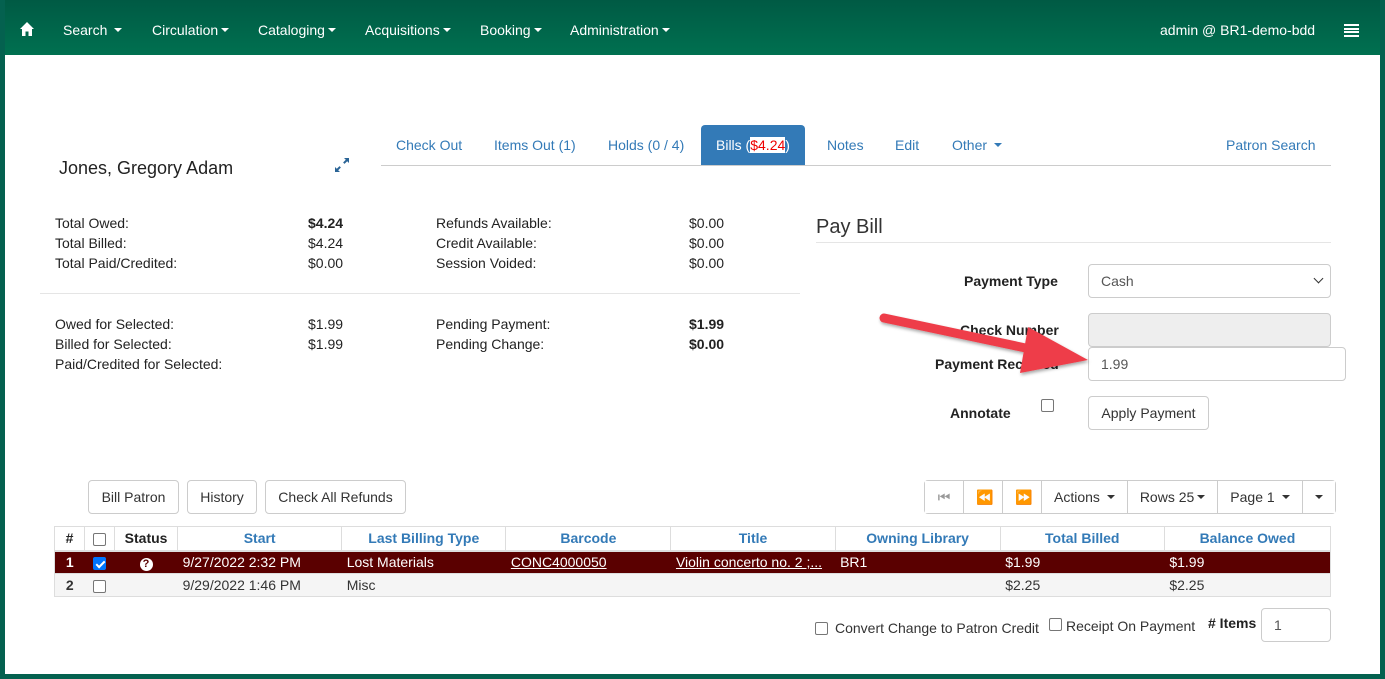  Describe the element at coordinates (1247, 585) in the screenshot. I see `row-balance-owed: $2.25` at that location.